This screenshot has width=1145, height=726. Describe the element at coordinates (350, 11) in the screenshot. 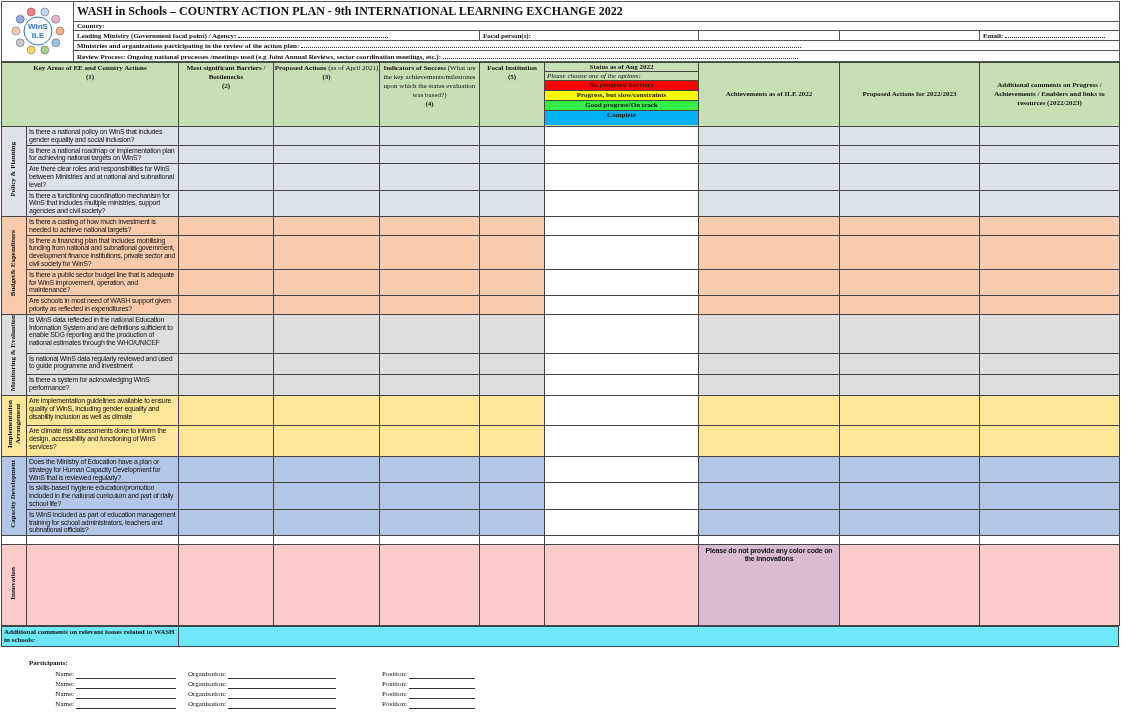

I see `document-title: WASH in Schools – COUNTRY ACTION PLAN - 9th INTERNATIONAL LEARNING EXCHANGE 2022` at that location.